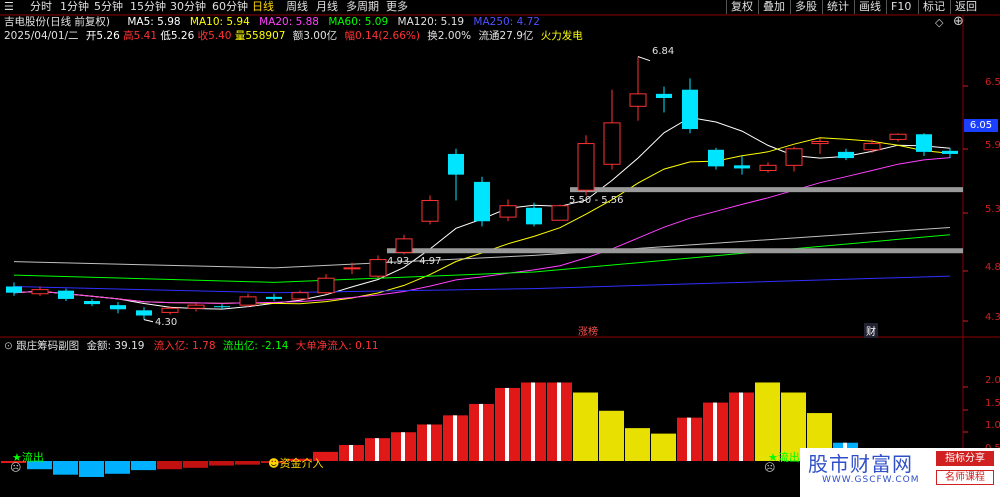  I want to click on add-icon: ⊕, so click(958, 21).